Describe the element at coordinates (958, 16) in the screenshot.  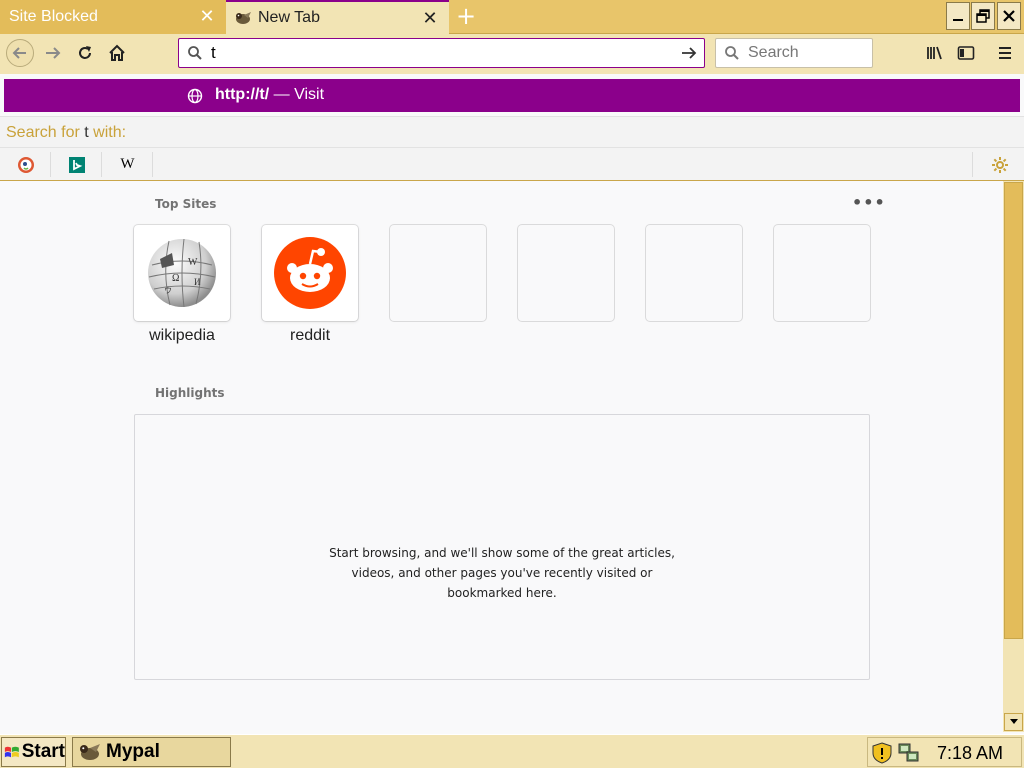
I see `minimize-button` at that location.